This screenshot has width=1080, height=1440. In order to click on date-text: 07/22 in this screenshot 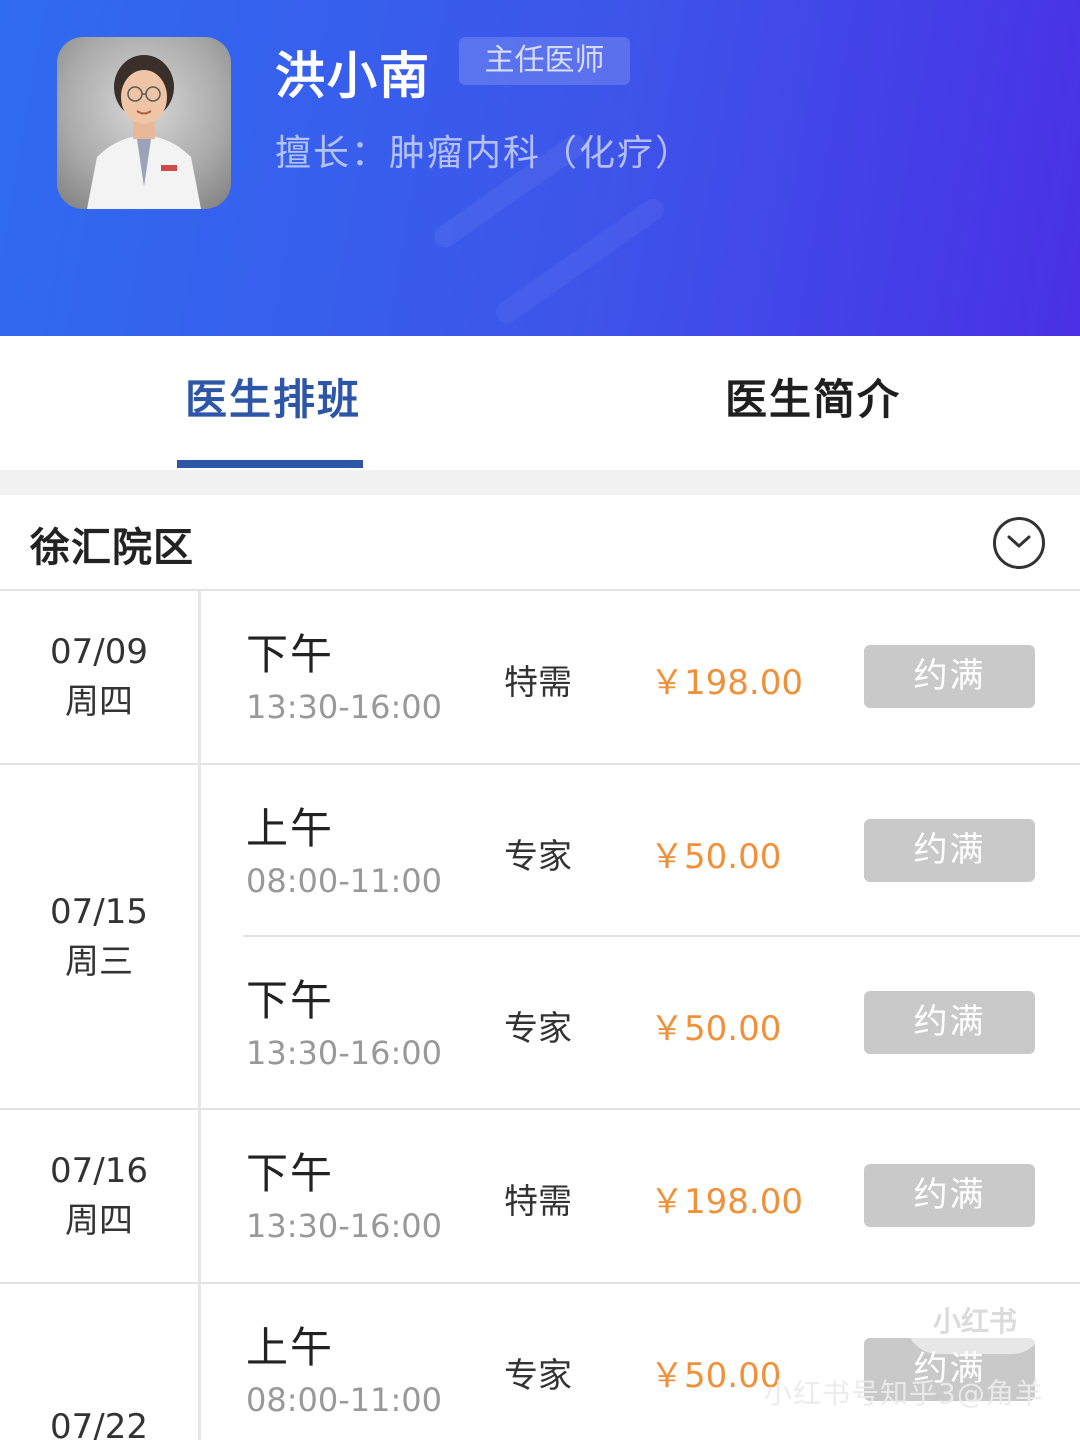, I will do `click(99, 1423)`.